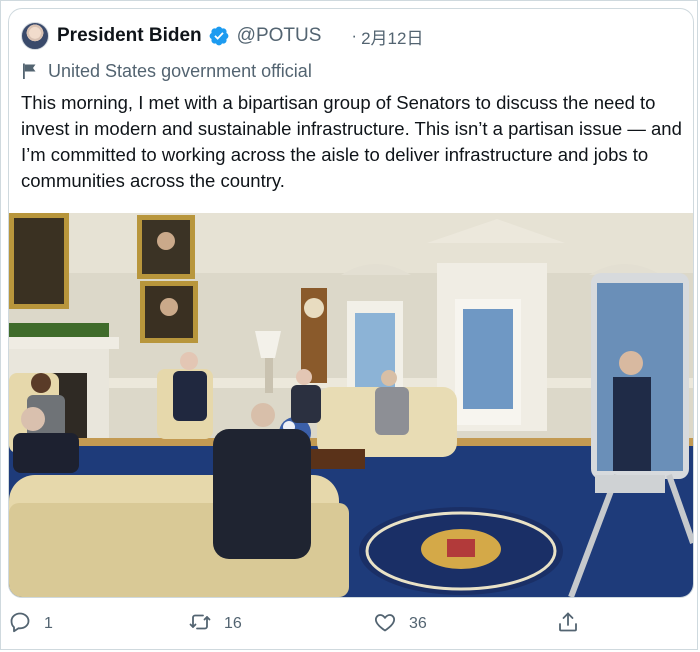  I want to click on verified-badge-icon, so click(219, 36).